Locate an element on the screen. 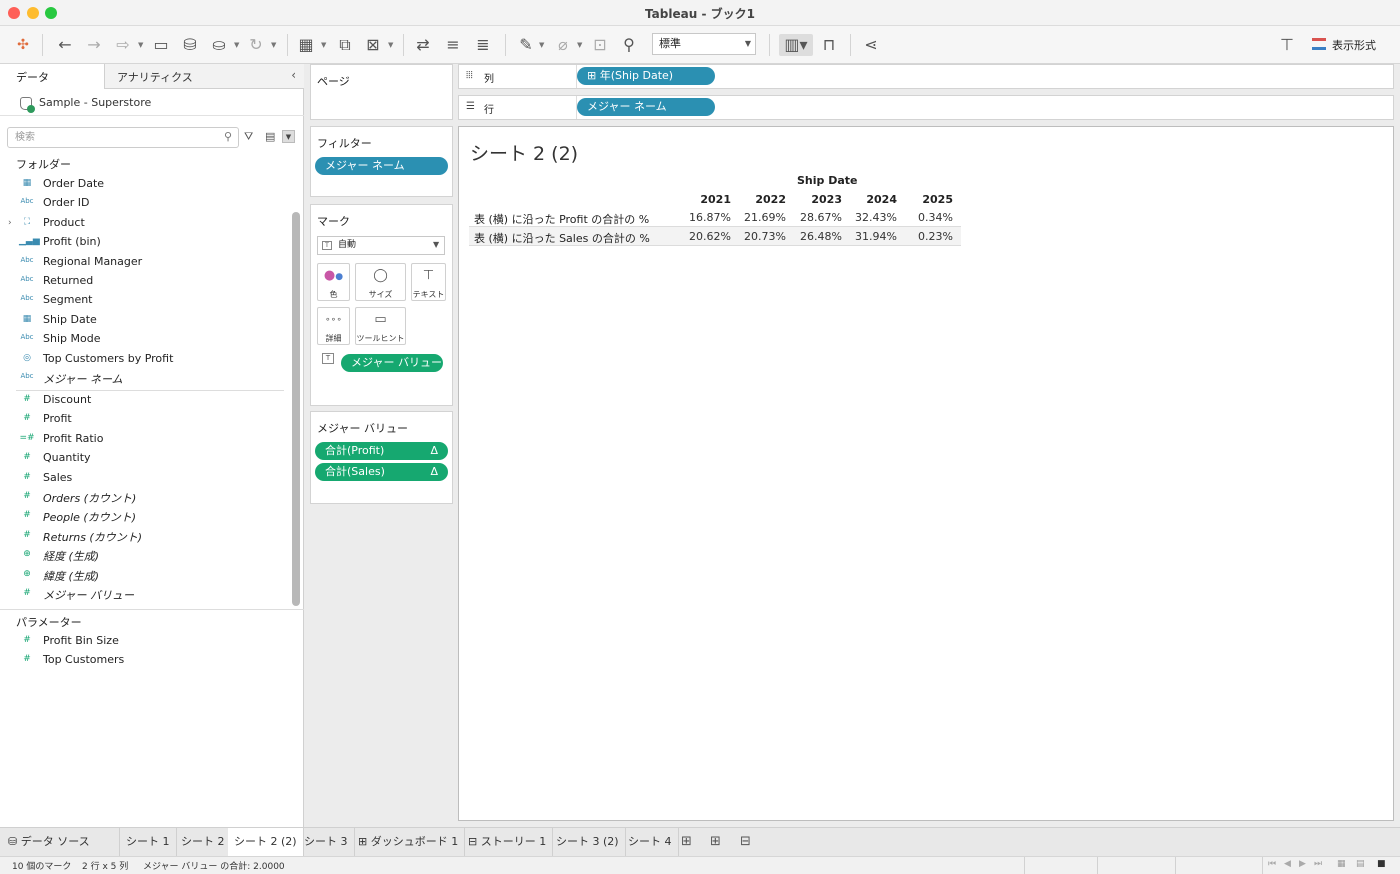 The height and width of the screenshot is (874, 1400). next-page-icon: ▶ is located at coordinates (1302, 864).